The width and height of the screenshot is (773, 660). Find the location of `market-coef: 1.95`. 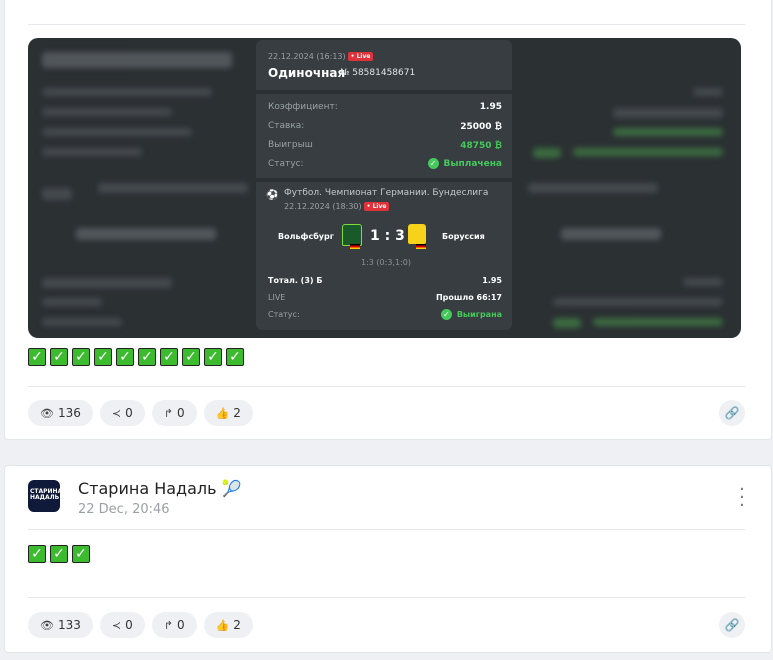

market-coef: 1.95 is located at coordinates (492, 280).